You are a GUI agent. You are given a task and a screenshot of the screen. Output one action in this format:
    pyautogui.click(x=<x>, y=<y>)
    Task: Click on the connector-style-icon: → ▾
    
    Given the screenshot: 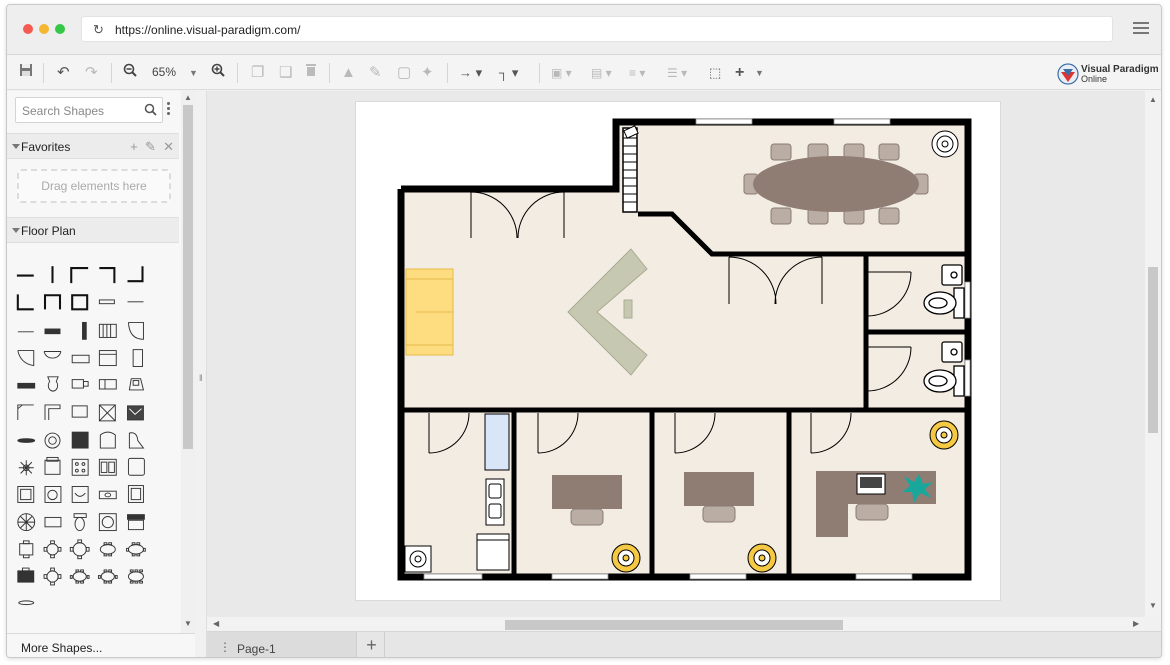 What is the action you would take?
    pyautogui.click(x=470, y=73)
    